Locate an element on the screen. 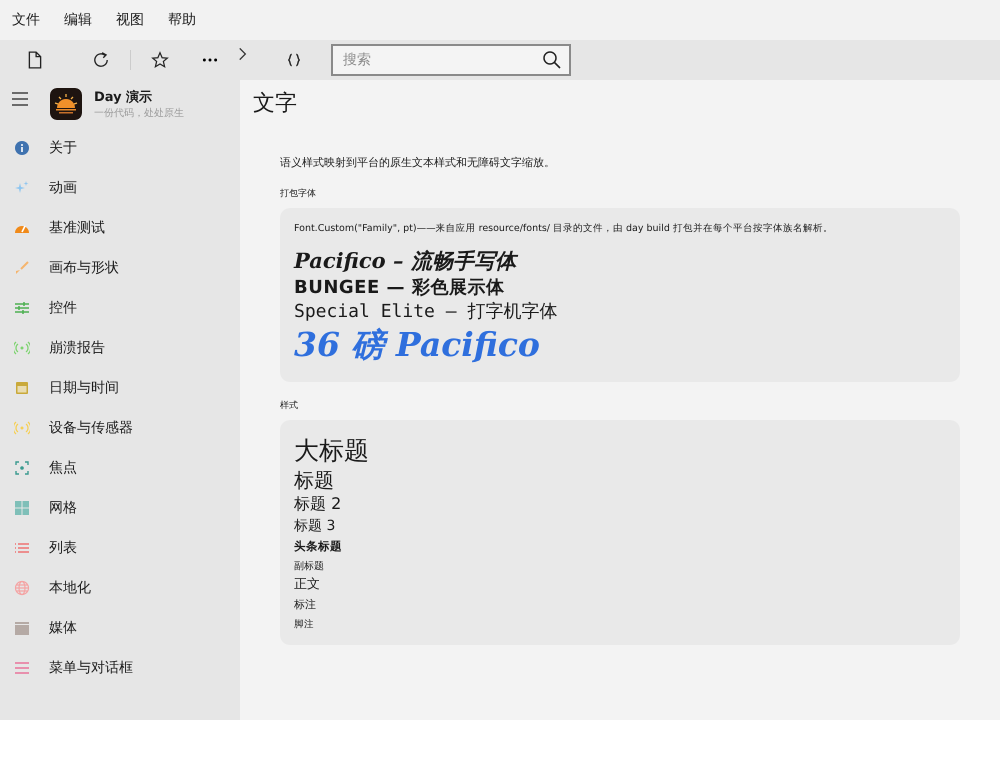 This screenshot has height=776, width=1000. text-style-sample: 脚注 is located at coordinates (304, 624).